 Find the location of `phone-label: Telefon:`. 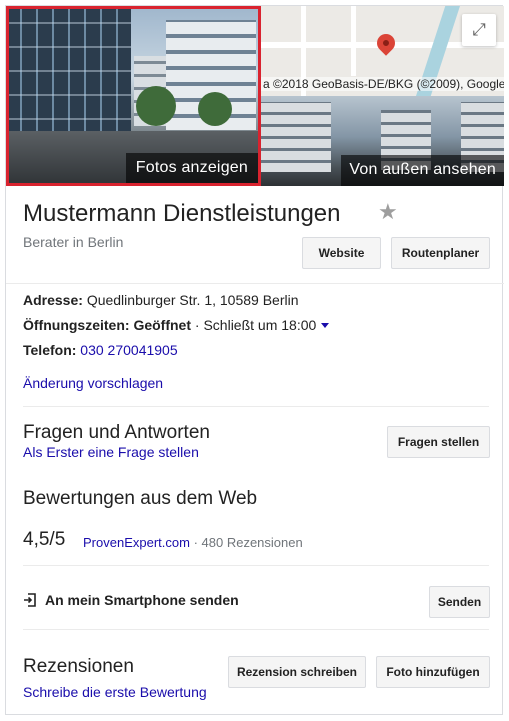

phone-label: Telefon: is located at coordinates (50, 350).